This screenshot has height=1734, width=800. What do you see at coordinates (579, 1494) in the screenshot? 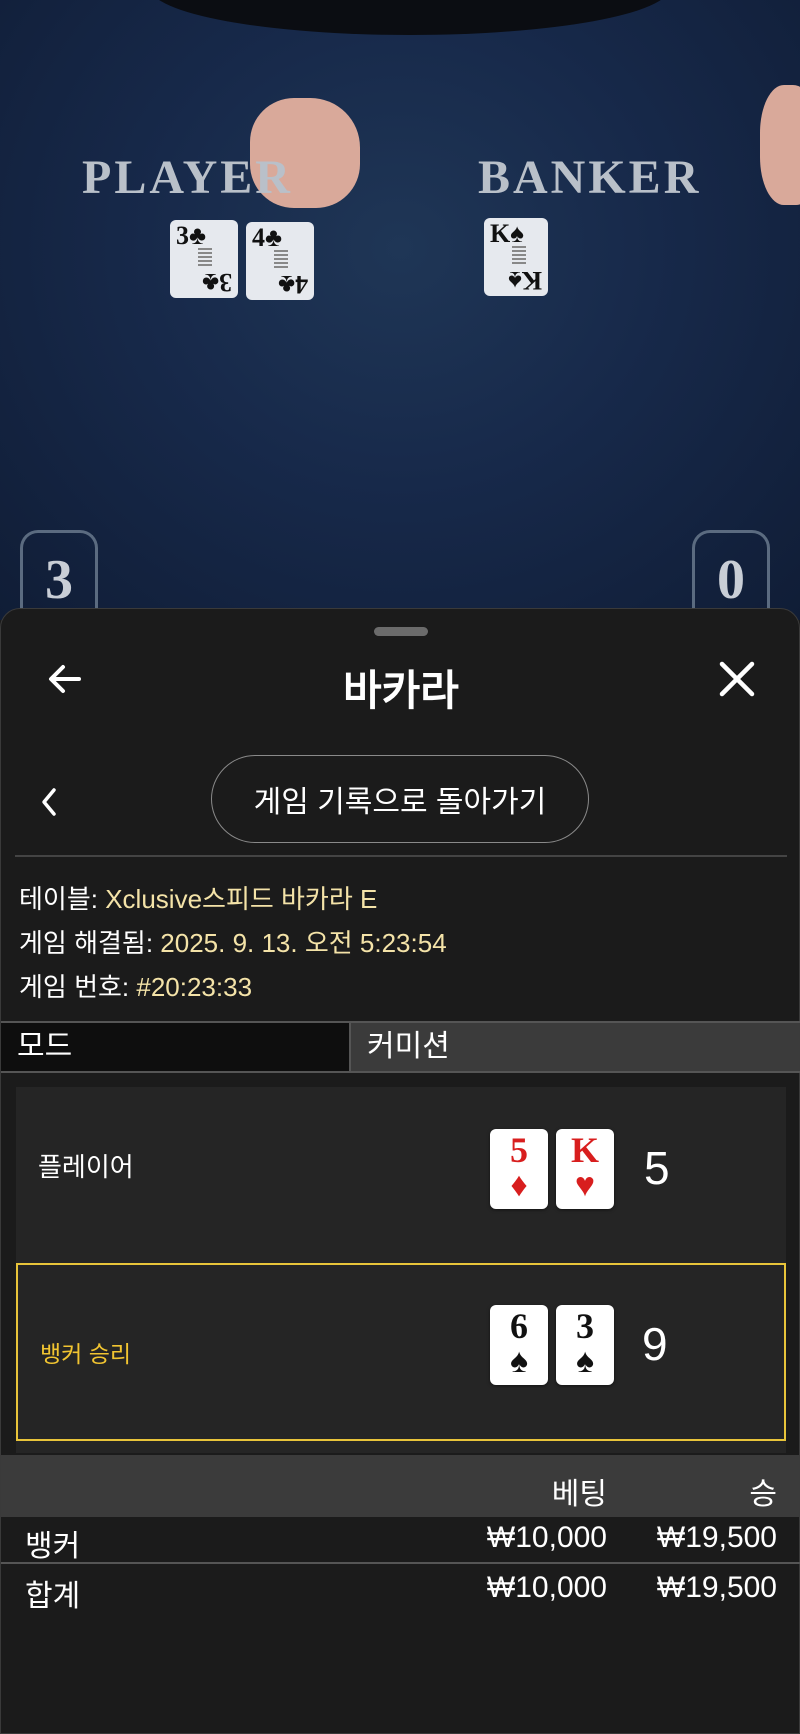
I see `bet-column-header: 베팅` at bounding box center [579, 1494].